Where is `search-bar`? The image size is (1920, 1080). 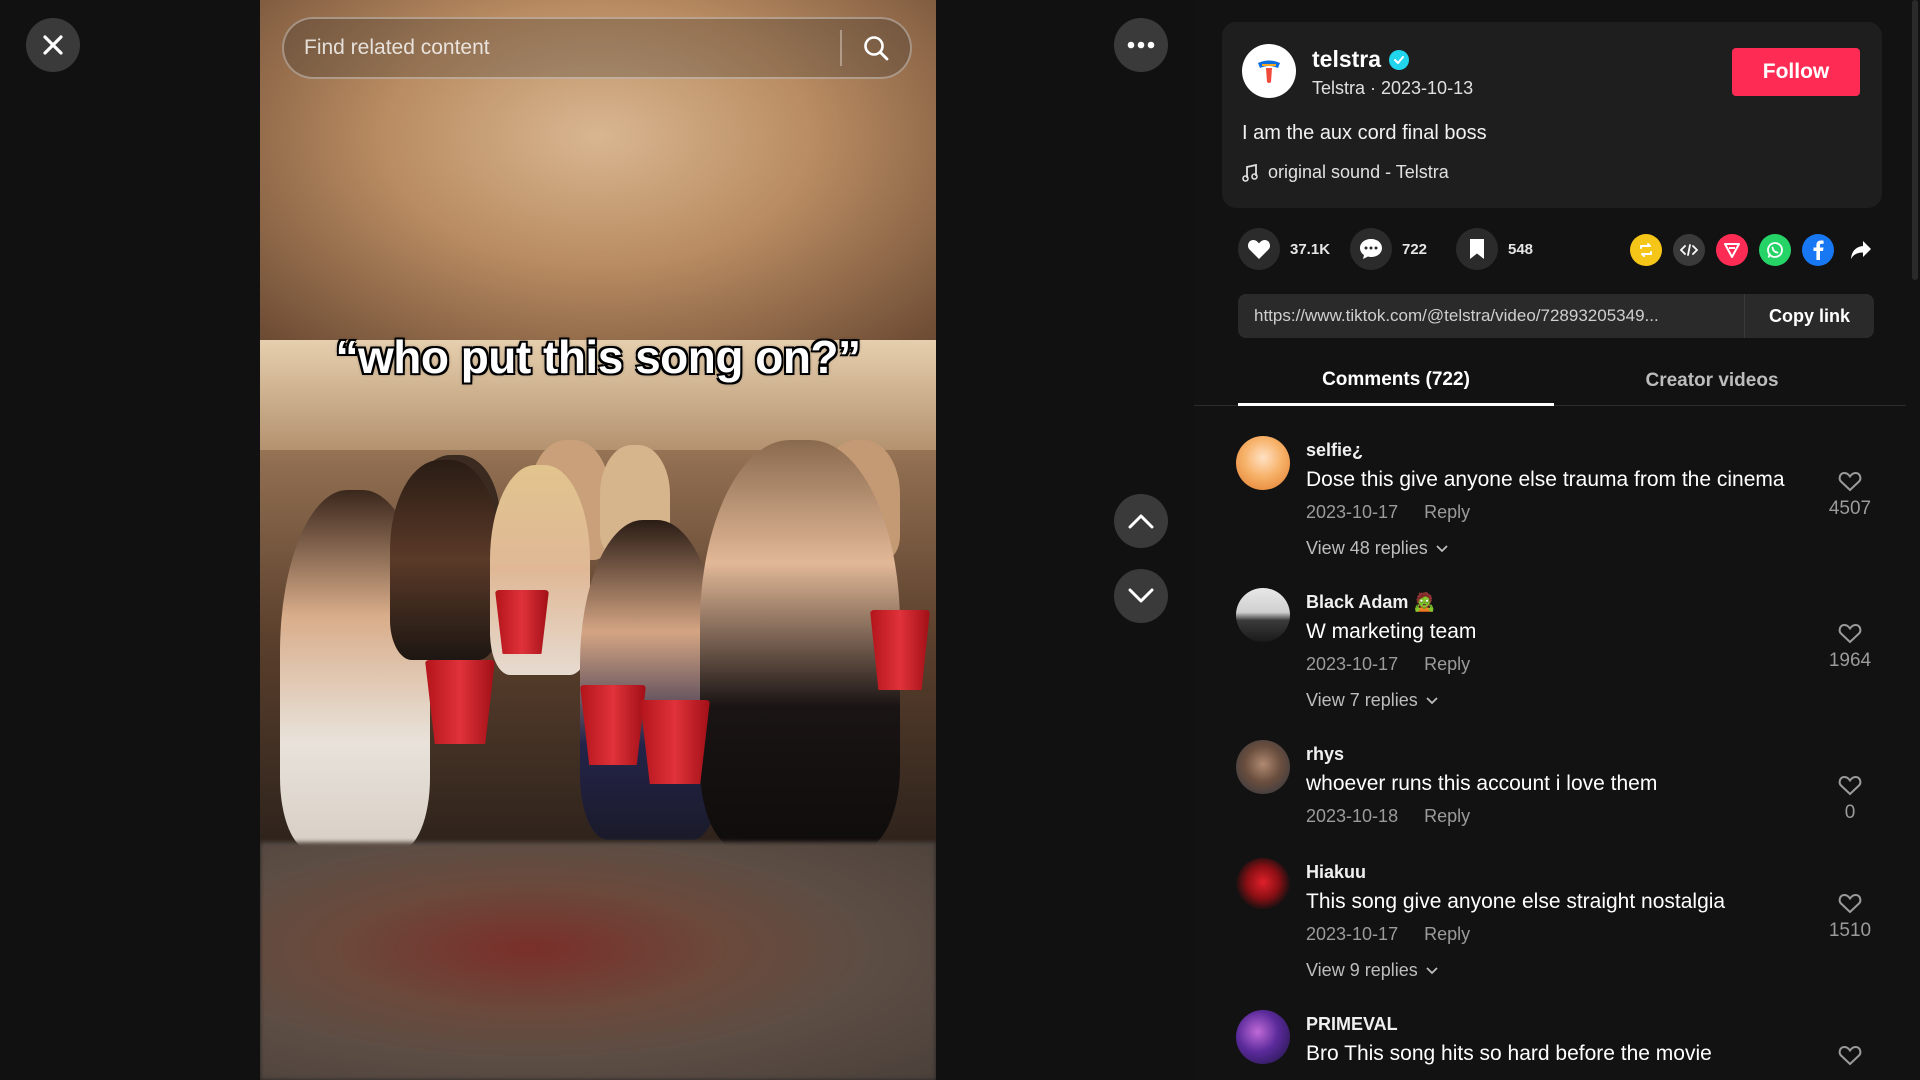
search-bar is located at coordinates (597, 48).